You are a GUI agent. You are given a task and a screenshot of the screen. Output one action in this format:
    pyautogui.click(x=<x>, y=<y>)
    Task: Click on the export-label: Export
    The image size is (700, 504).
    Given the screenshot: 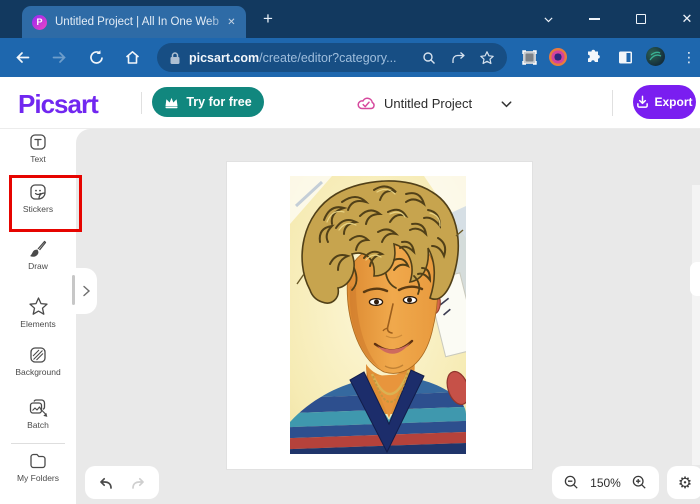 What is the action you would take?
    pyautogui.click(x=673, y=102)
    